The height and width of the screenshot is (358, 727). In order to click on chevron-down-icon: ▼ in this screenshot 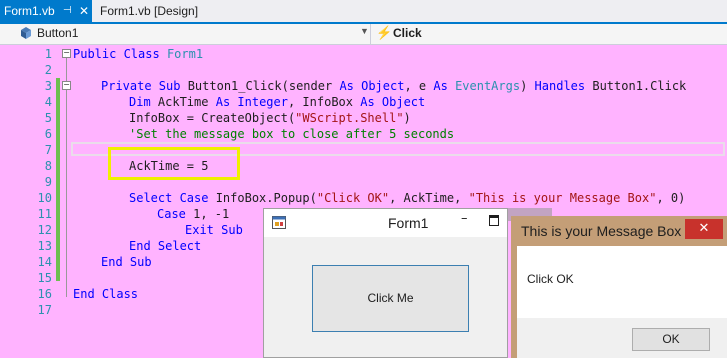, I will do `click(364, 31)`.